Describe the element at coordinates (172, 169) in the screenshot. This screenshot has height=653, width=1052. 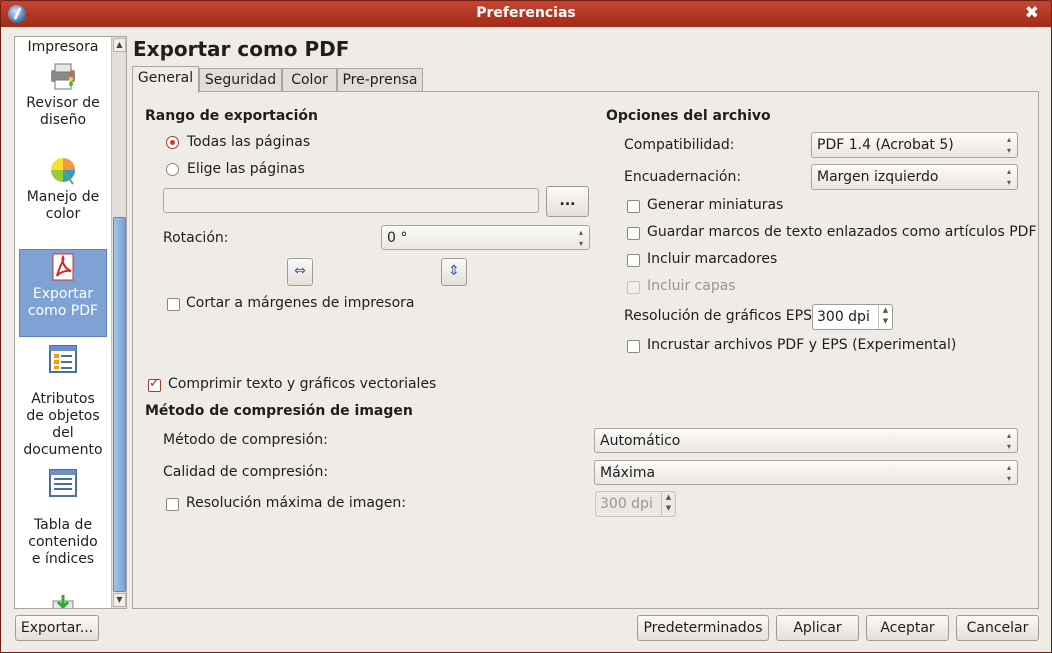
I see `choose-pages-radio` at that location.